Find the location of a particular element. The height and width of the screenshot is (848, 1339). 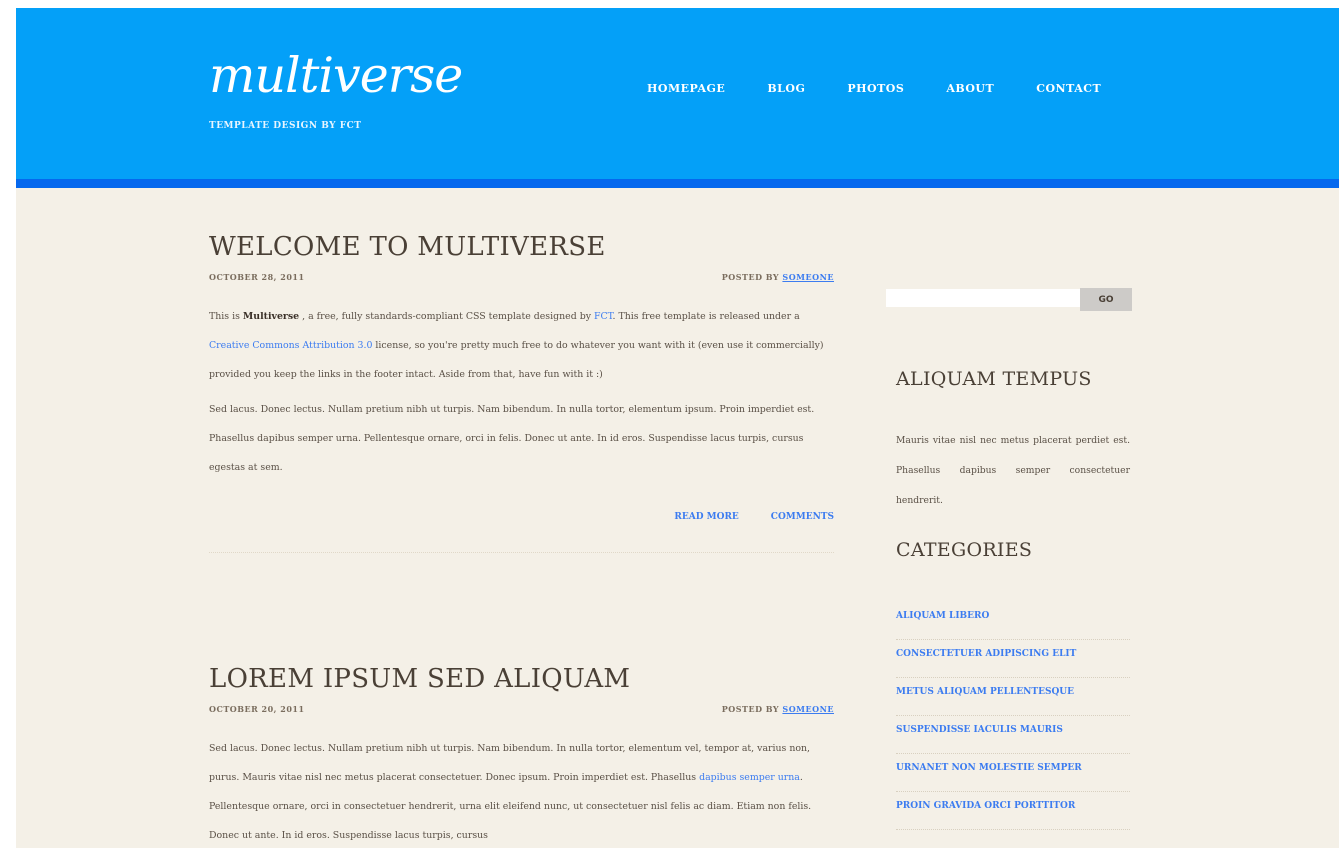

main-nav: HOMEPAGE BLOG PHOTOS ABOUT CONTACT is located at coordinates (874, 88).